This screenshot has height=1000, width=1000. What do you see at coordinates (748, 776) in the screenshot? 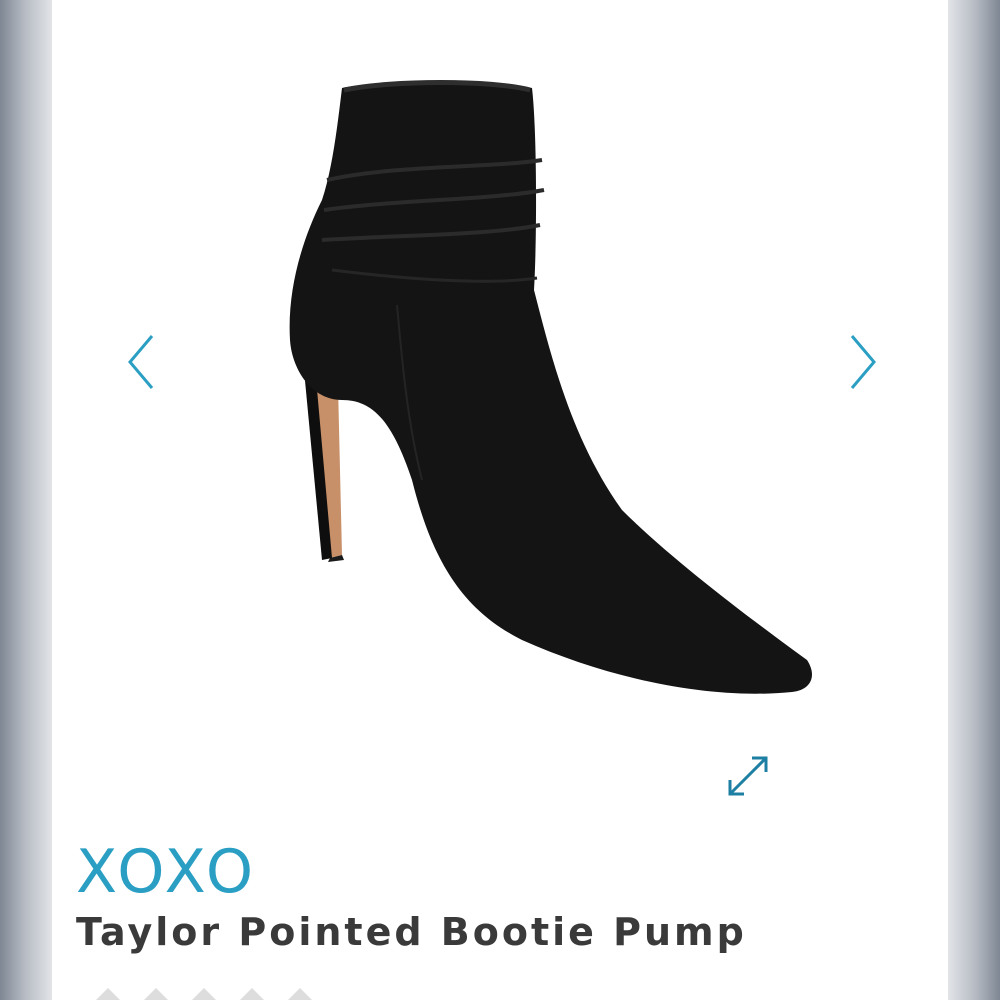
I see `expand-arrows-icon` at bounding box center [748, 776].